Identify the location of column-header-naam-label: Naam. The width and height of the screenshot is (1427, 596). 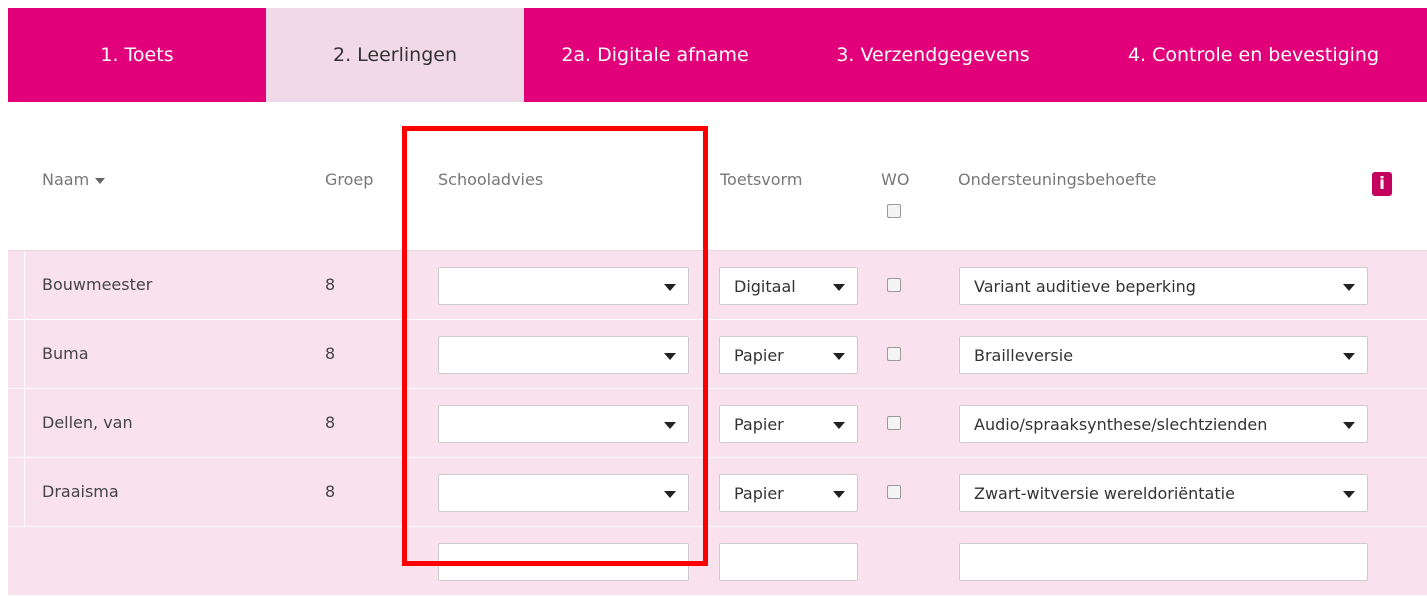
(66, 179).